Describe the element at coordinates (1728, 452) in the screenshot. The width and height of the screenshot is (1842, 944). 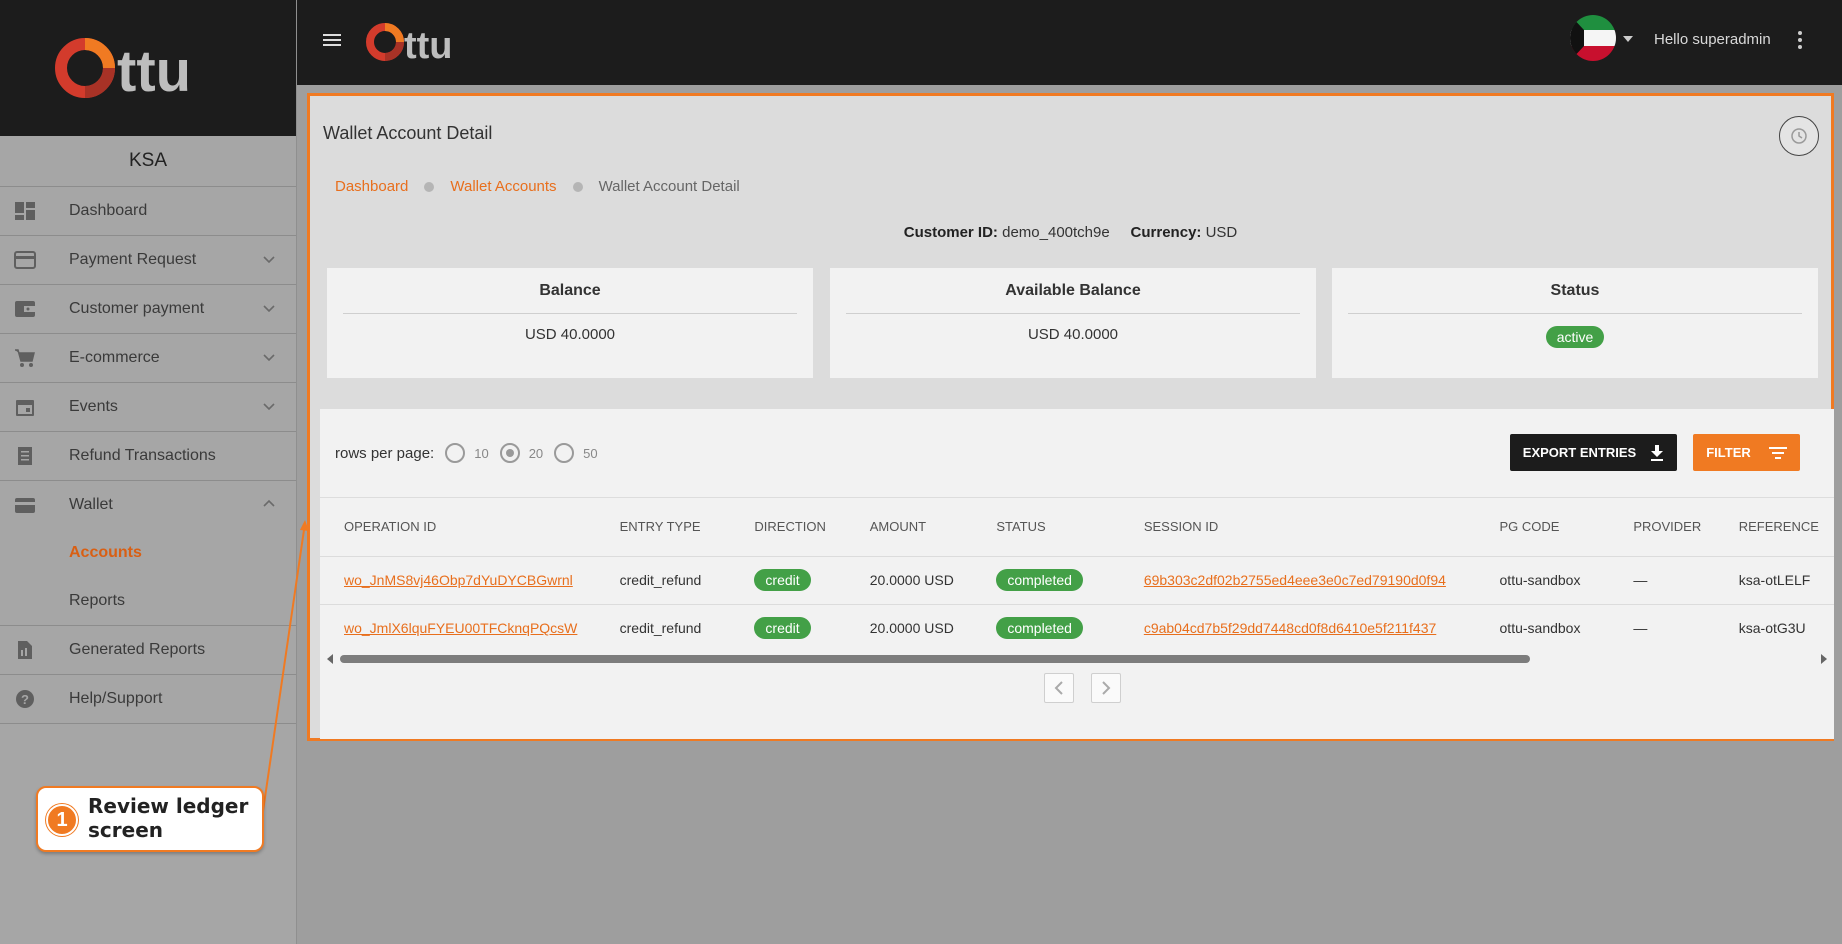
I see `filter-label: FILTER` at that location.